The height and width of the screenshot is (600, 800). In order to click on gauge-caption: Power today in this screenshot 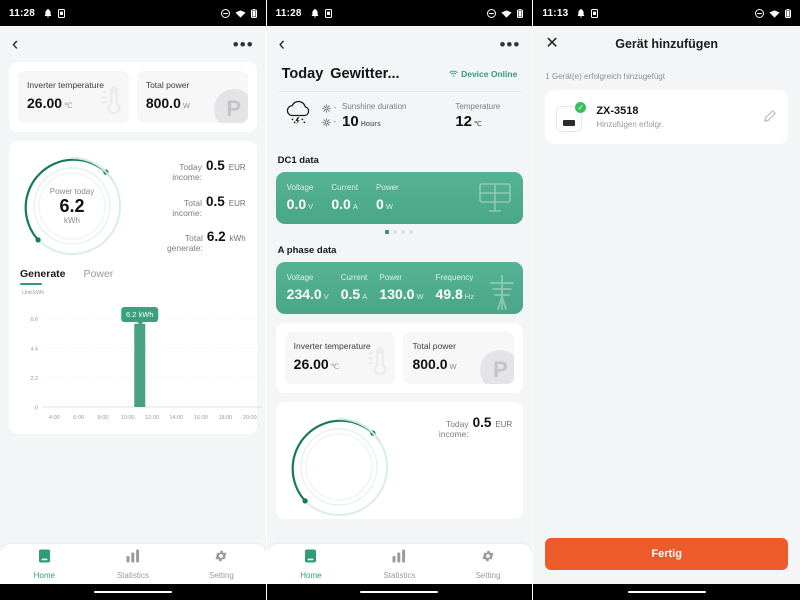, I will do `click(72, 191)`.